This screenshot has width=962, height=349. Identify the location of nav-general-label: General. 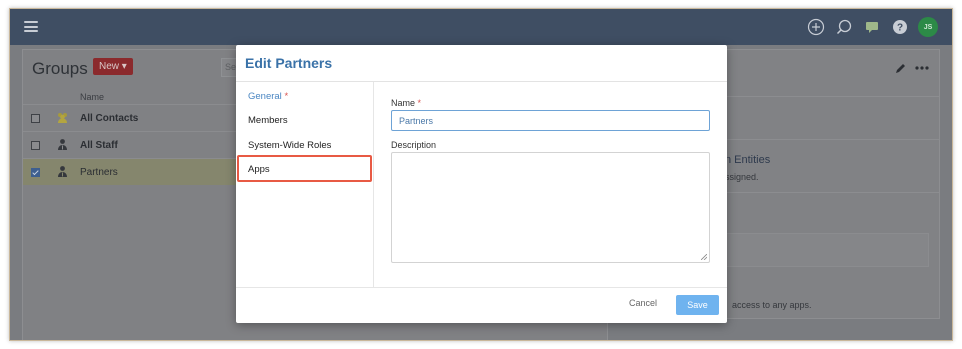
(265, 96).